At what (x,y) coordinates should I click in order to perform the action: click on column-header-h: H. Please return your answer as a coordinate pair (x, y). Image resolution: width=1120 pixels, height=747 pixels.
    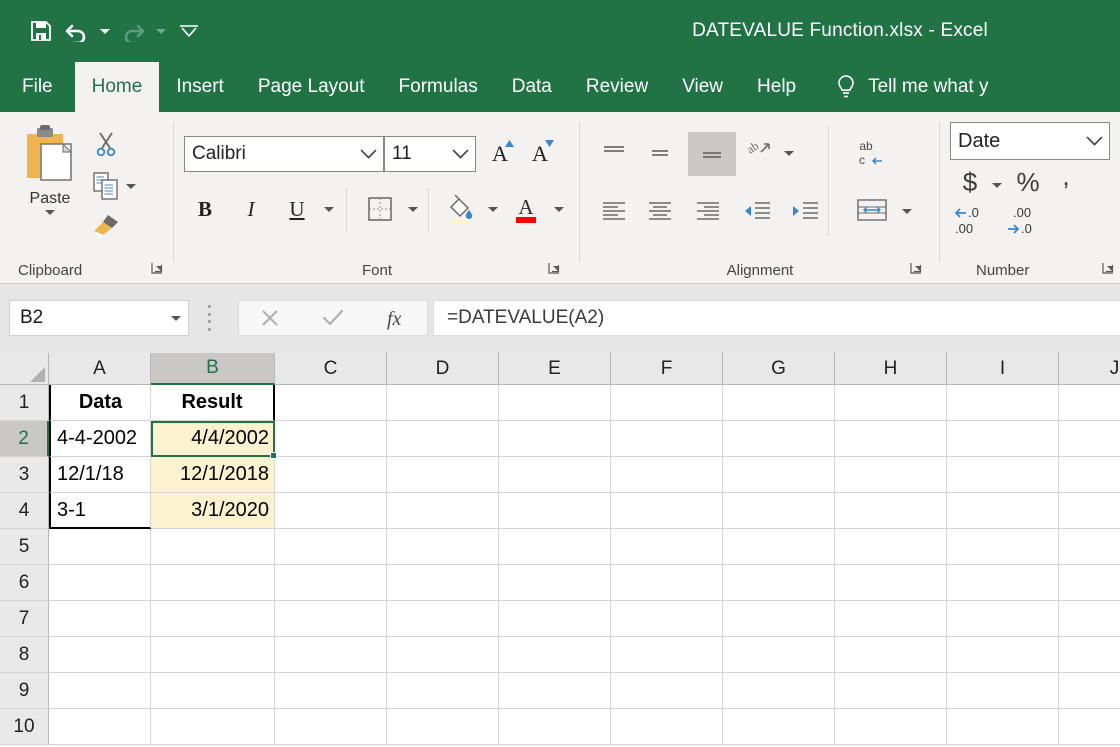
    Looking at the image, I should click on (891, 369).